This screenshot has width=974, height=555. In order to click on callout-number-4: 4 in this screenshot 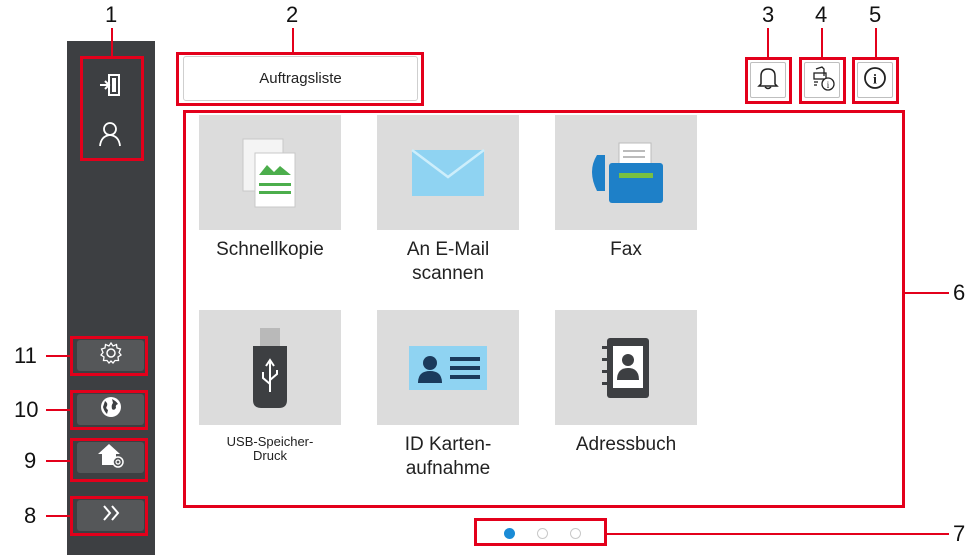, I will do `click(821, 14)`.